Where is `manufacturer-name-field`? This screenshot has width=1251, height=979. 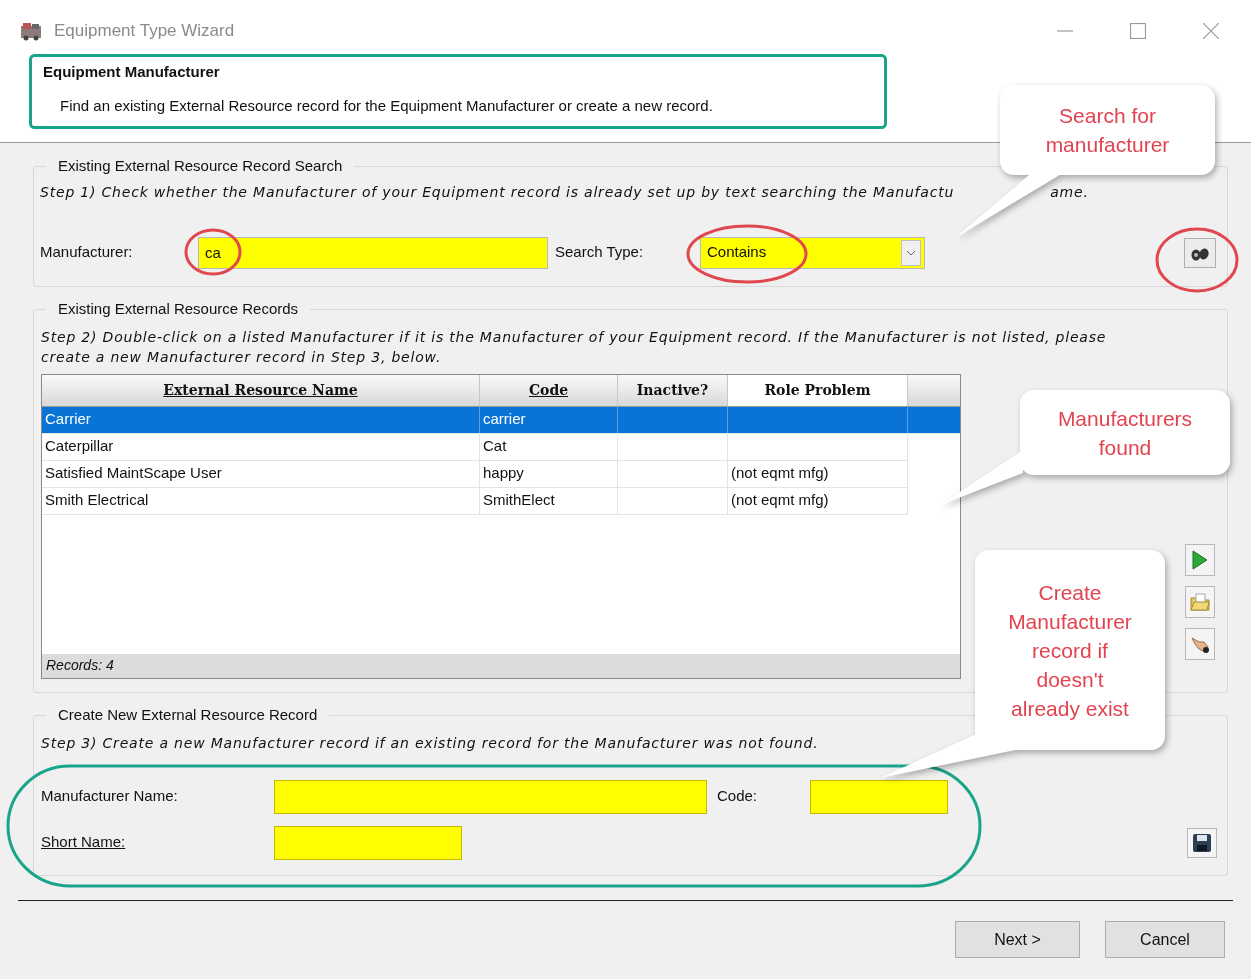
manufacturer-name-field is located at coordinates (490, 796).